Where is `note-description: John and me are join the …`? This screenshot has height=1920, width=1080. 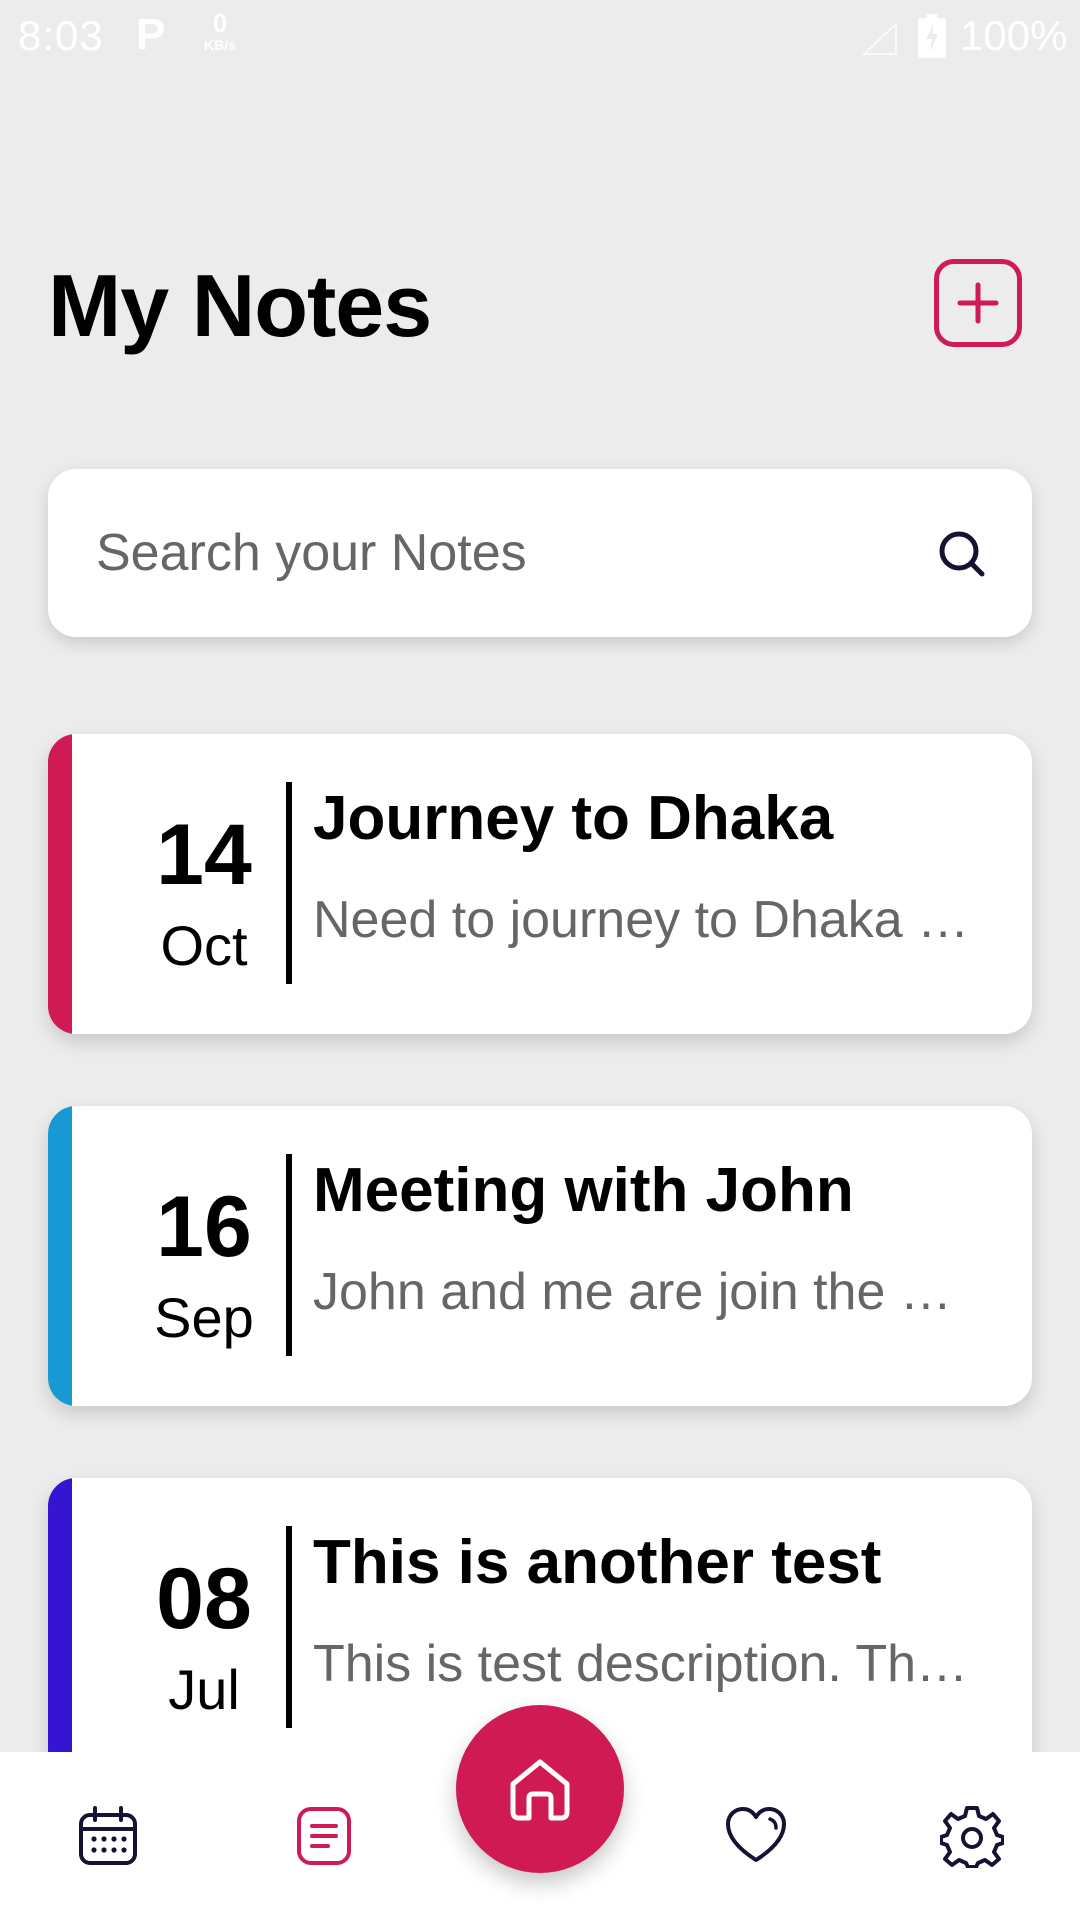 note-description: John and me are join the … is located at coordinates (632, 1292).